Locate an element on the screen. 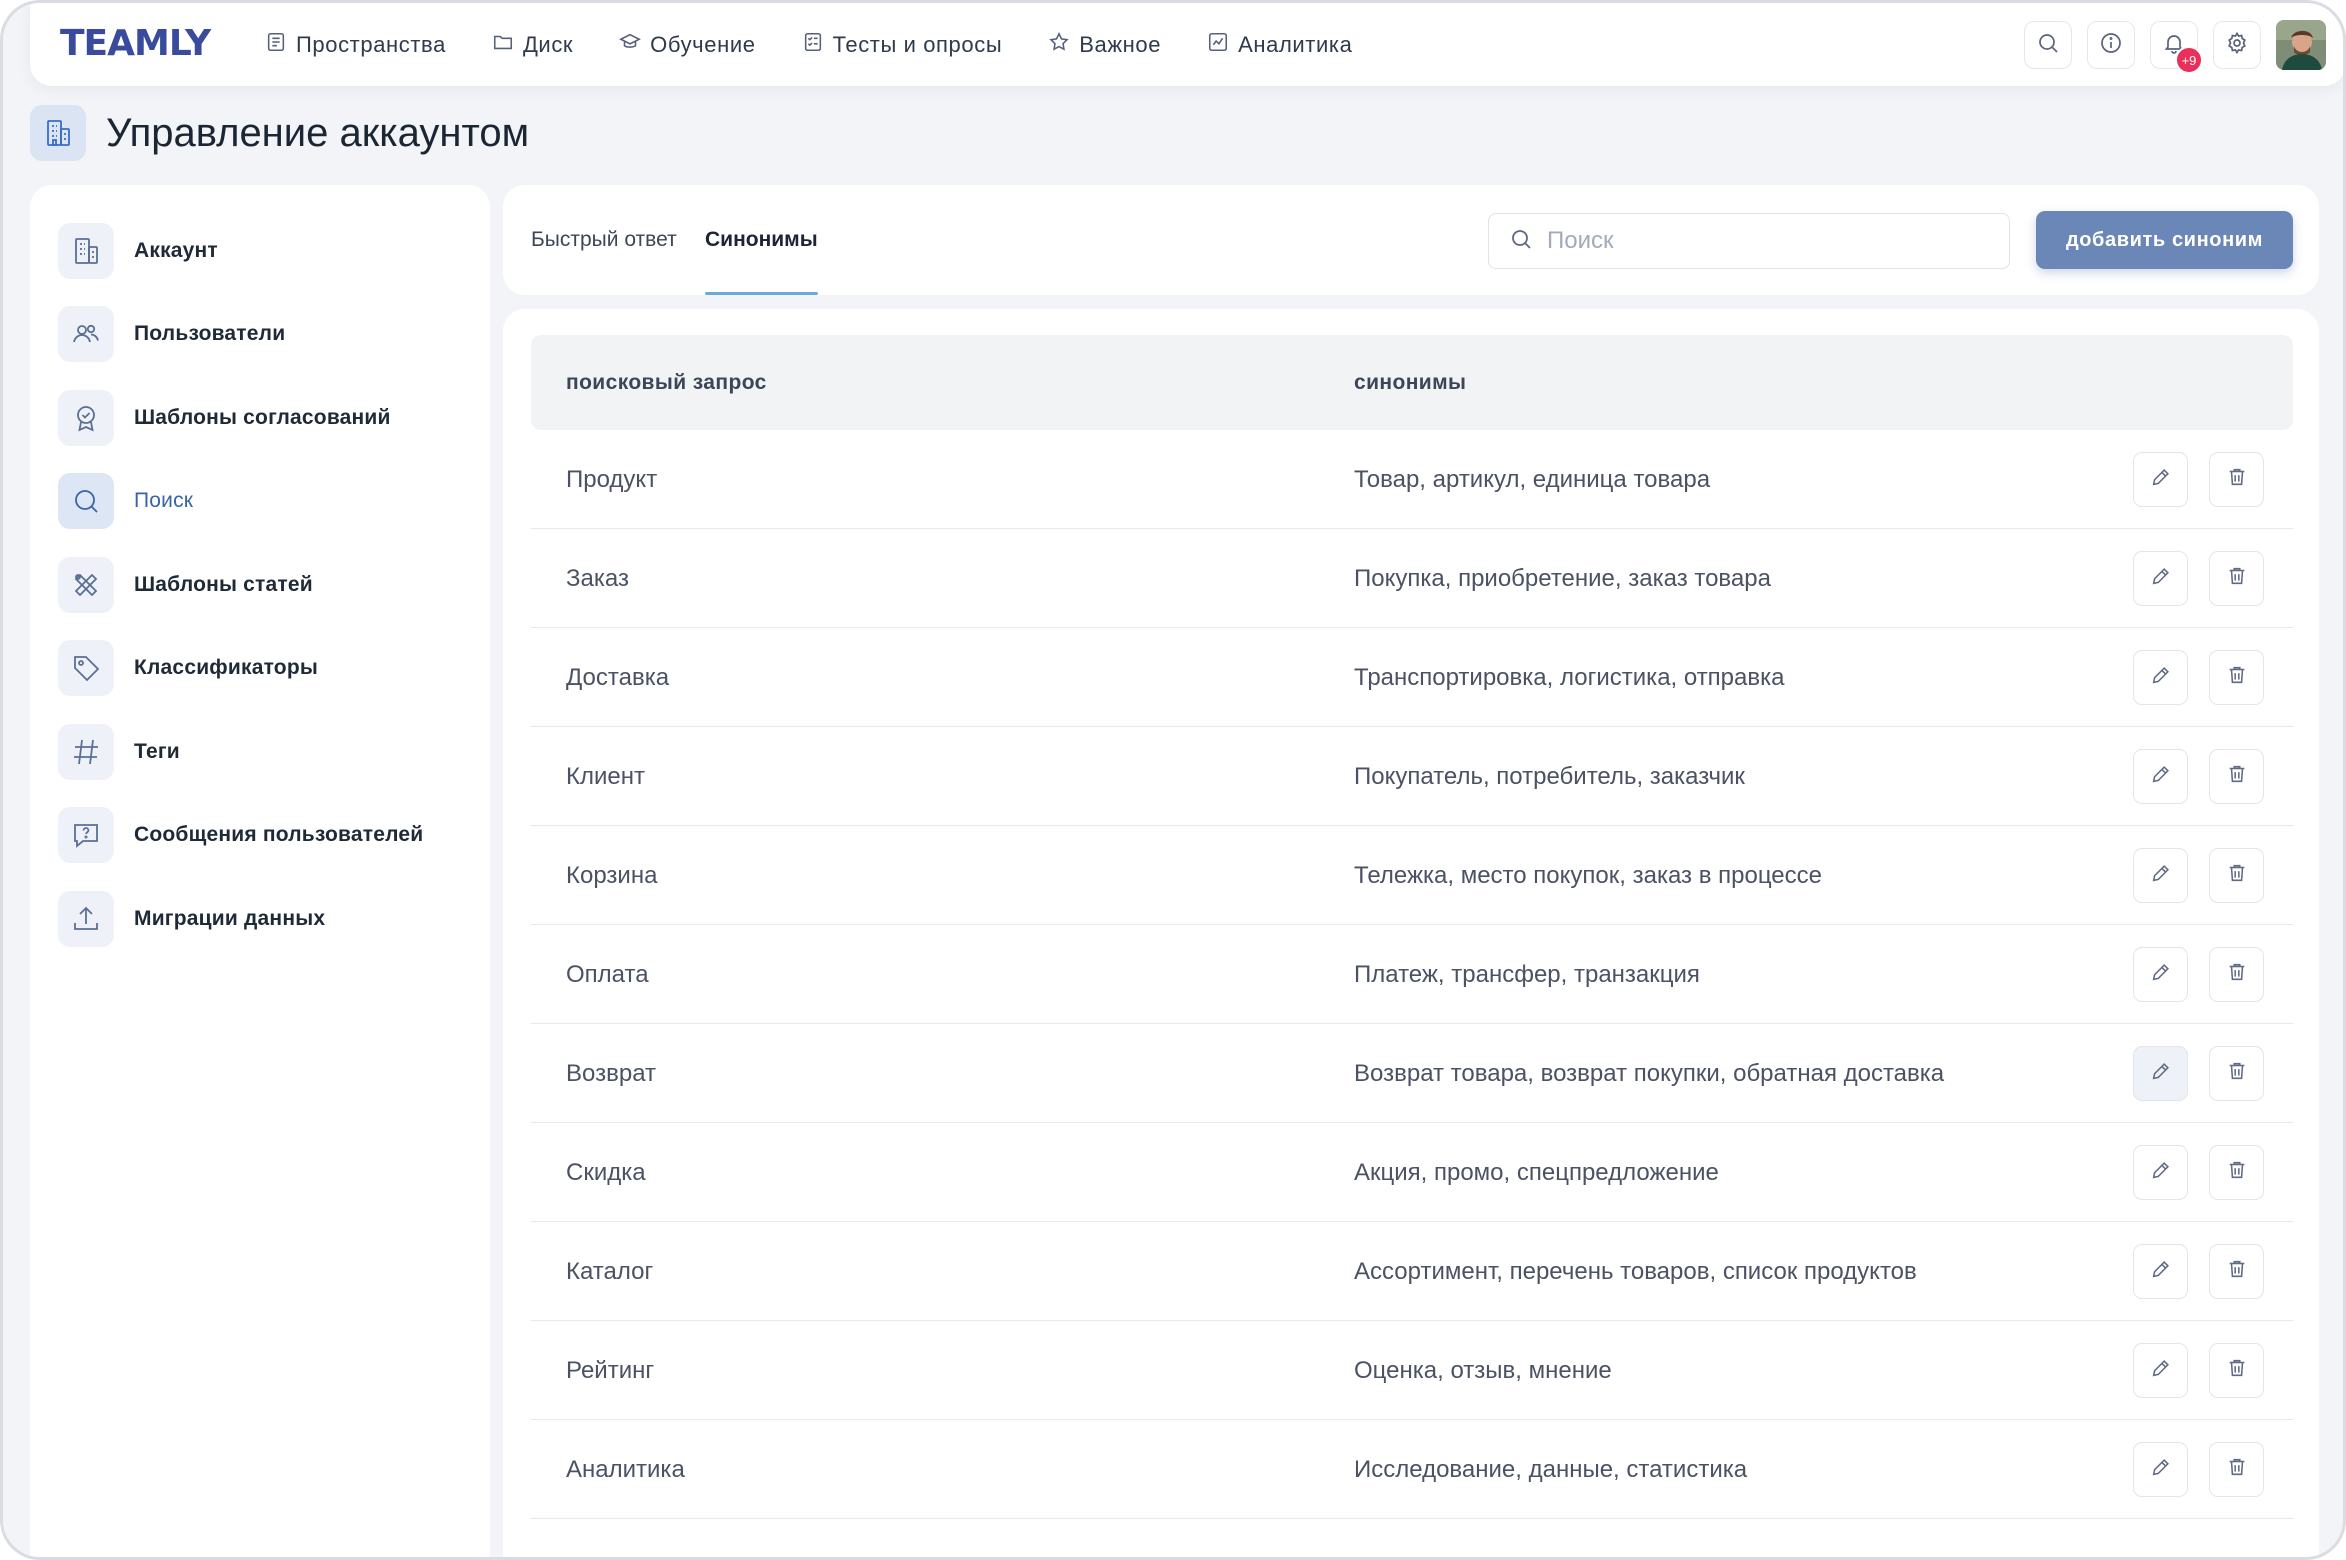 The width and height of the screenshot is (2346, 1560). nav-item-learning: Обучение is located at coordinates (687, 45).